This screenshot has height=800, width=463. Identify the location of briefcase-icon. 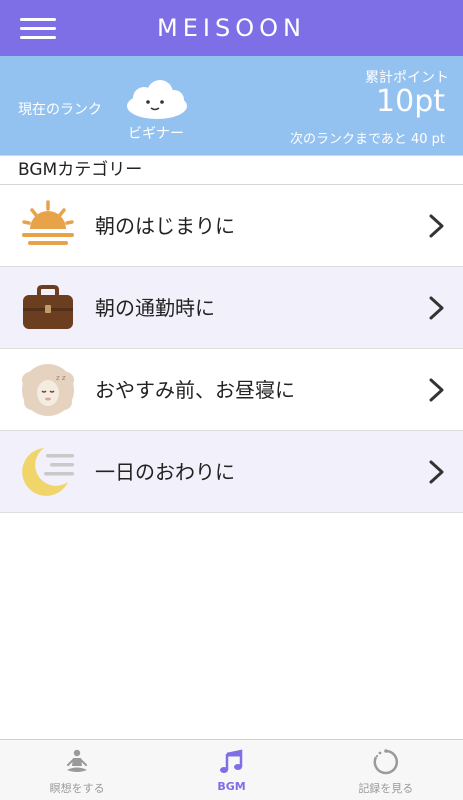
(48, 307).